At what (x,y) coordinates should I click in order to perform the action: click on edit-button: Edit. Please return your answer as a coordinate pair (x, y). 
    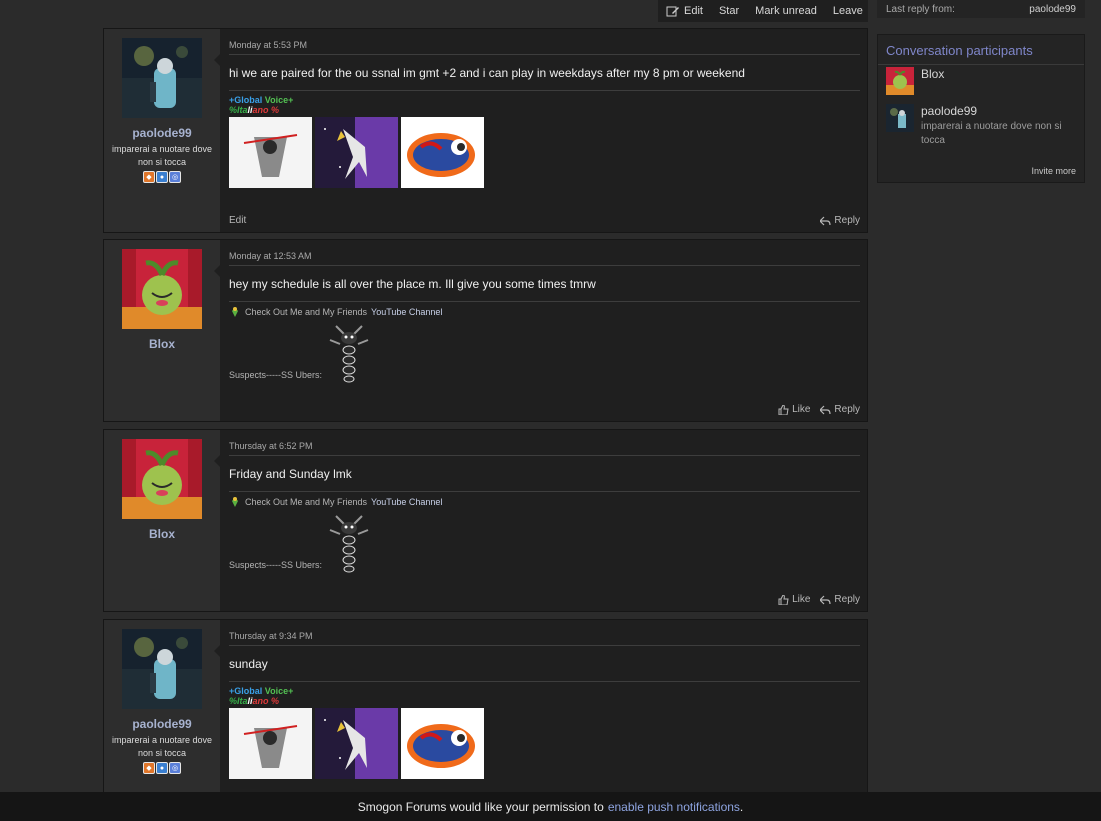
    Looking at the image, I should click on (684, 11).